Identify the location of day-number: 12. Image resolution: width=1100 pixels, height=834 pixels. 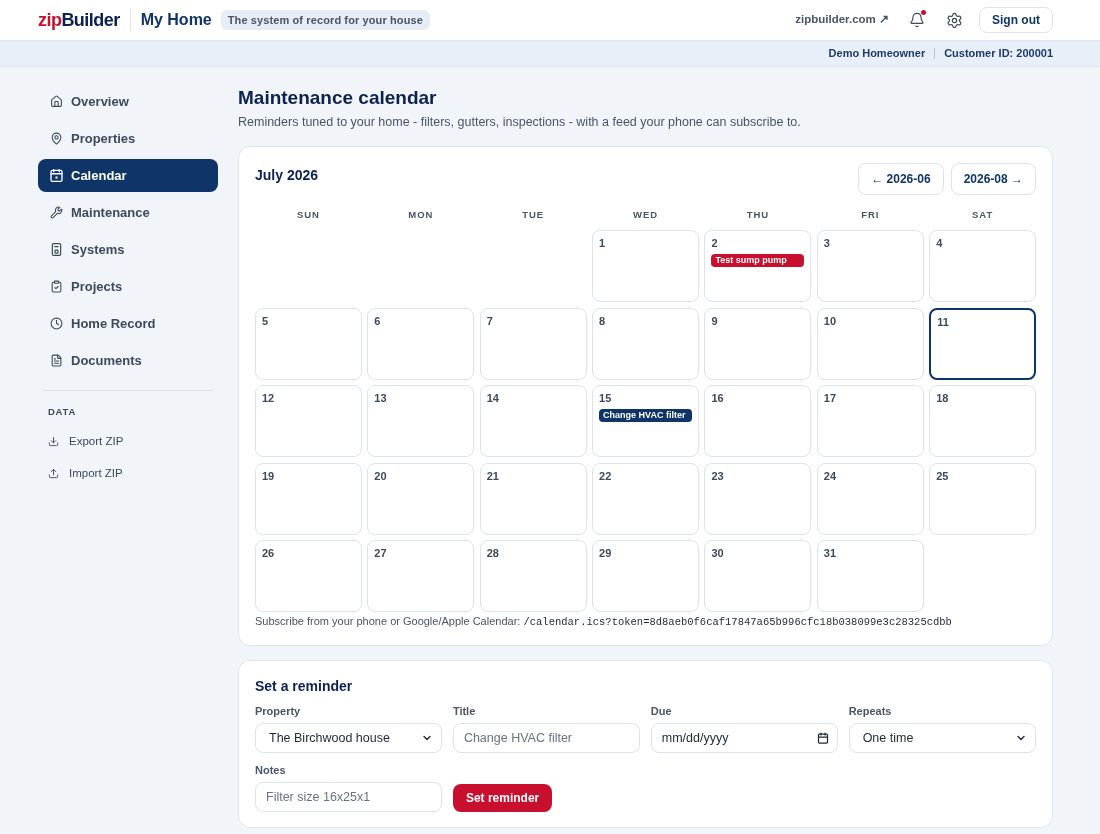
(269, 398).